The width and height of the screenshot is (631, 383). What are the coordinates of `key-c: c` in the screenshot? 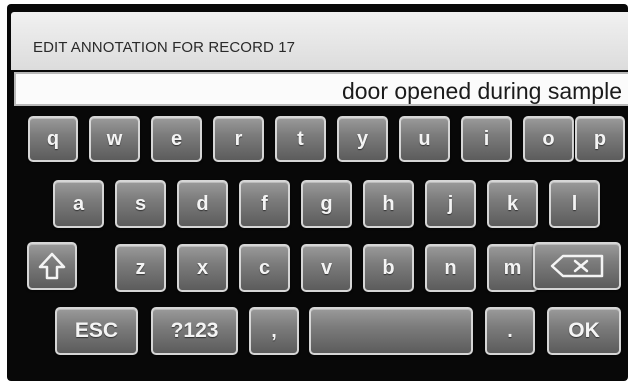 It's located at (264, 268).